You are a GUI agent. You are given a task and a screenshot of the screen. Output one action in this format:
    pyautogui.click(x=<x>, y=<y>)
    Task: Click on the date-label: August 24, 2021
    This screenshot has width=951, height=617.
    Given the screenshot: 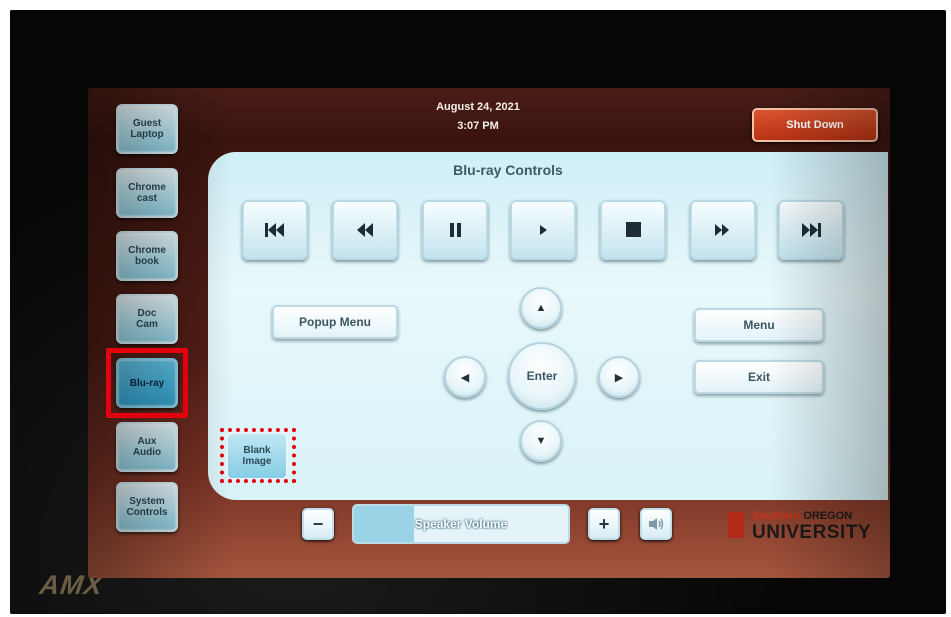 What is the action you would take?
    pyautogui.click(x=478, y=107)
    